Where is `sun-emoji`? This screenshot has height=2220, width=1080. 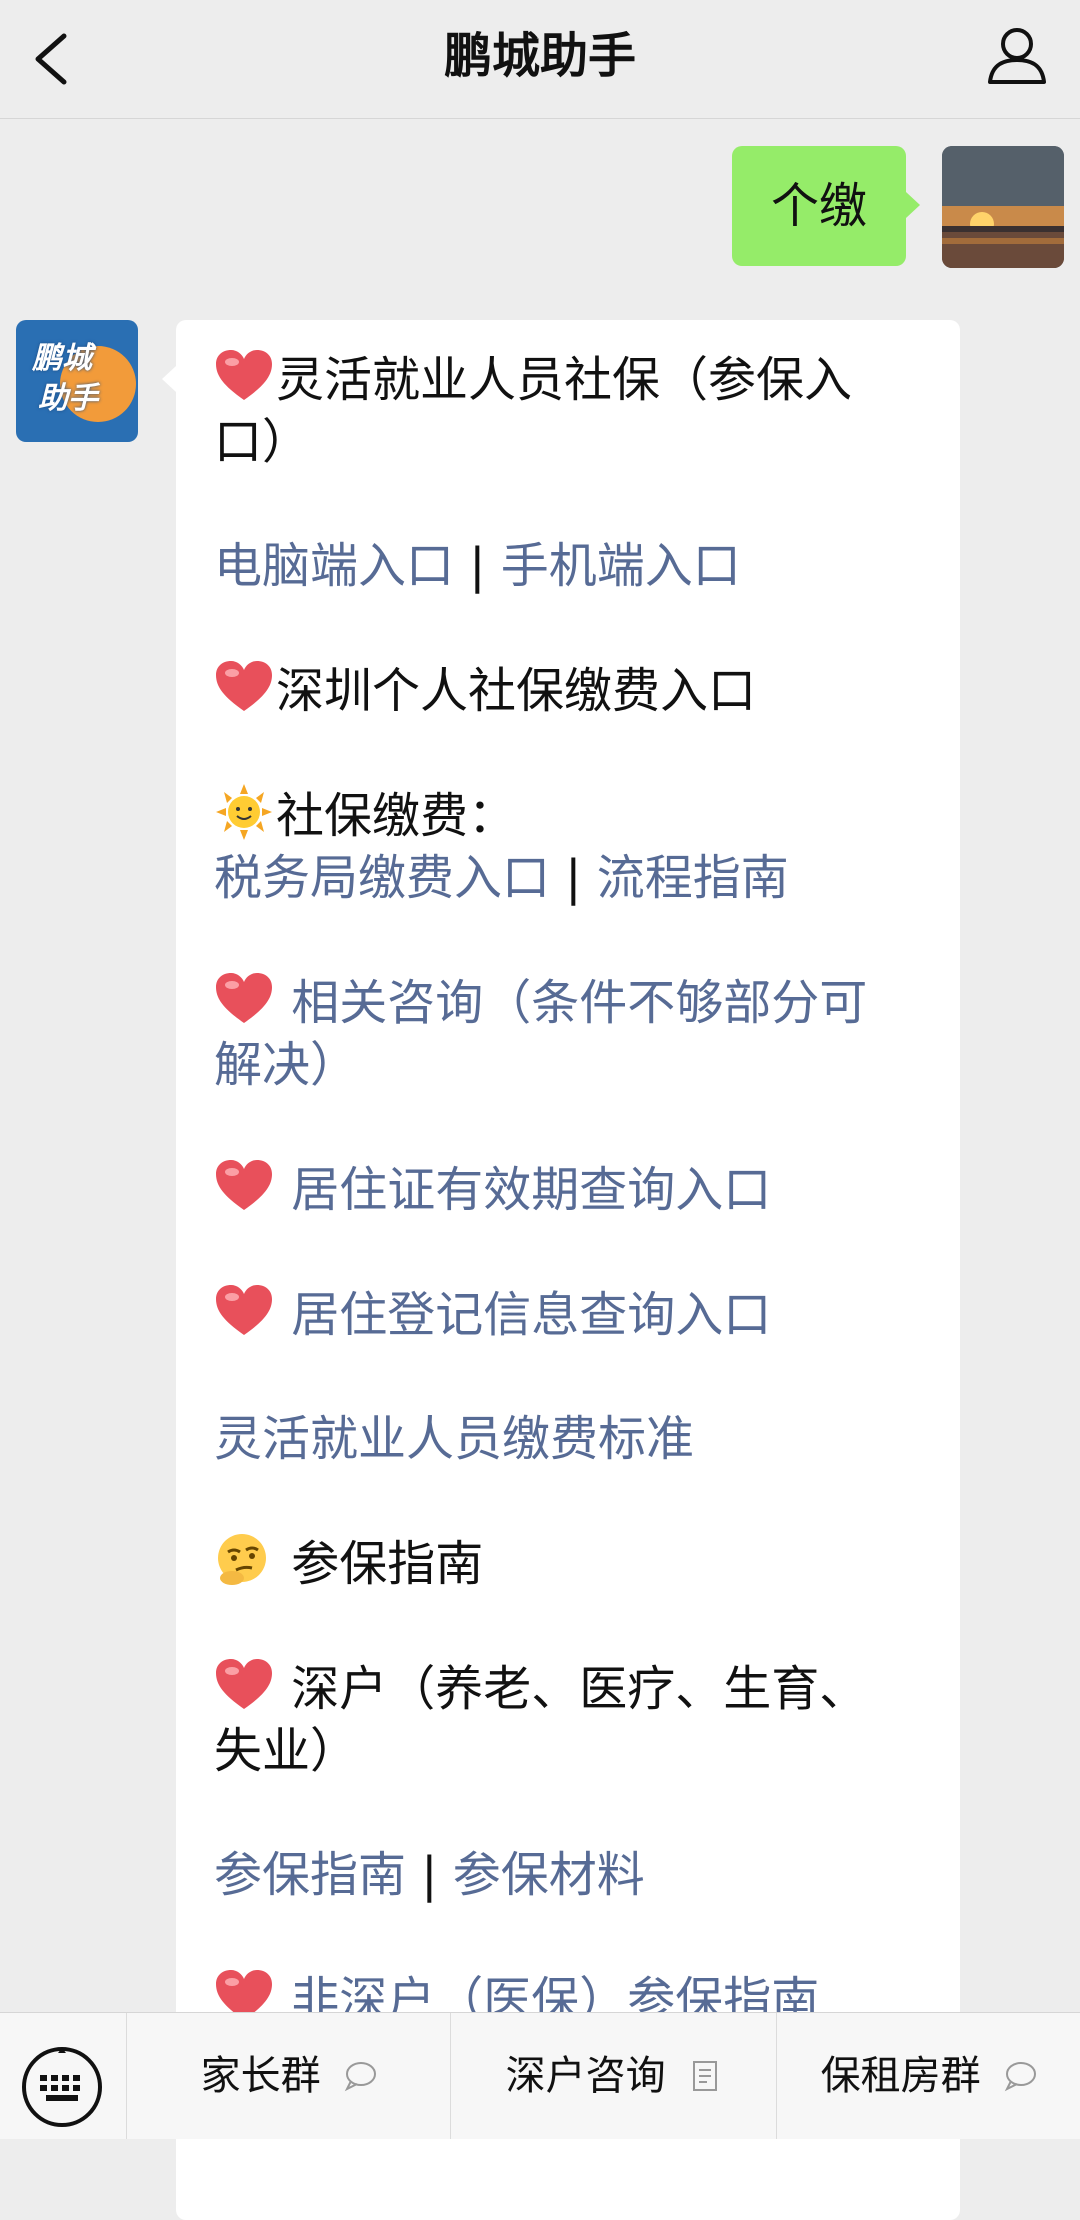 sun-emoji is located at coordinates (244, 812).